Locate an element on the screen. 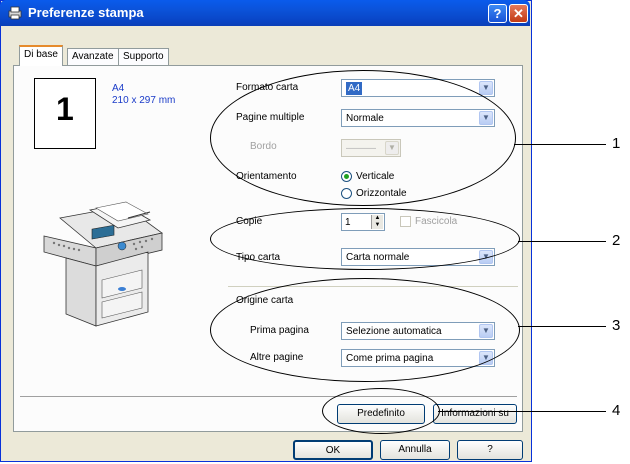  multiple-pages-label: Pagine multiple is located at coordinates (270, 117).